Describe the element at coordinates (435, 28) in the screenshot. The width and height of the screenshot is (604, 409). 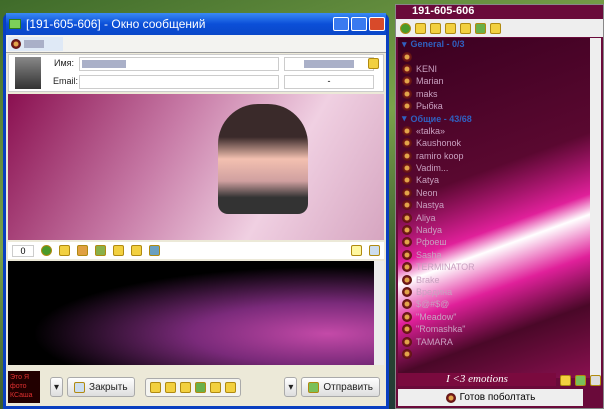
I see `sound-icon` at that location.